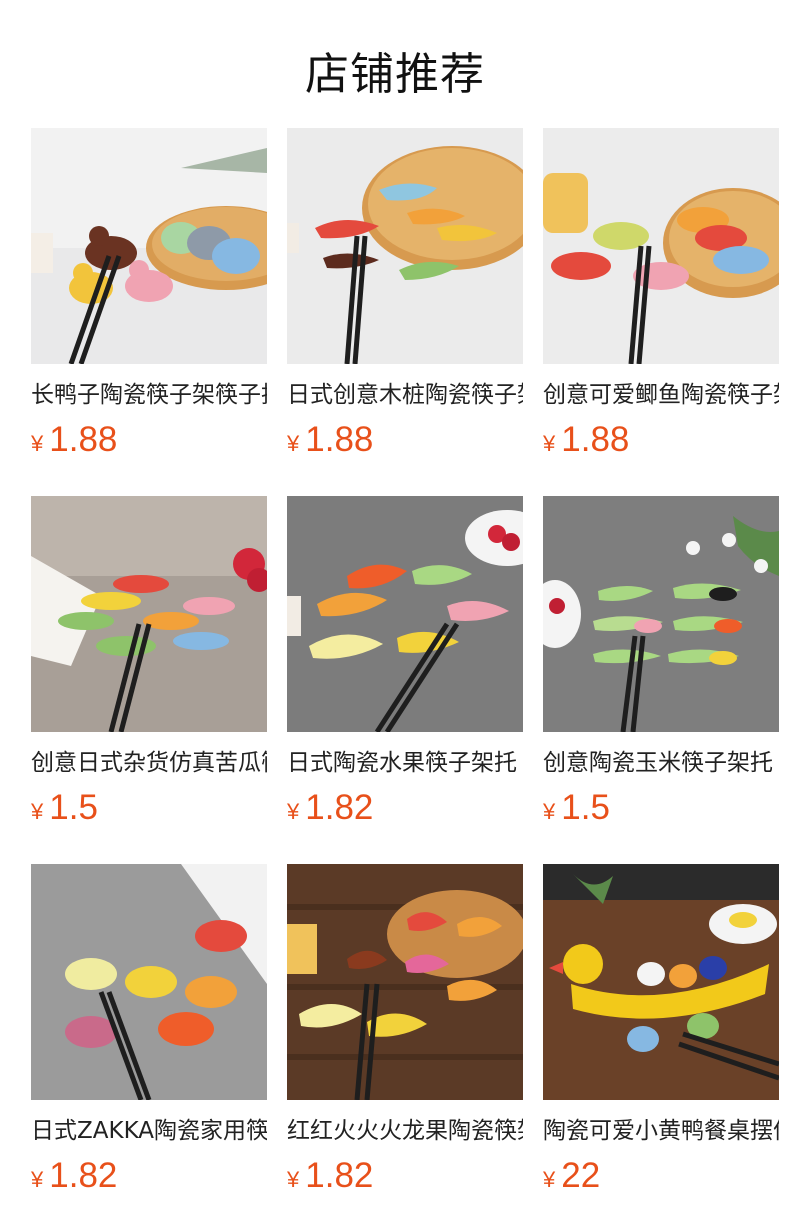  What do you see at coordinates (661, 246) in the screenshot?
I see `fish-chopstick-rest-photo` at bounding box center [661, 246].